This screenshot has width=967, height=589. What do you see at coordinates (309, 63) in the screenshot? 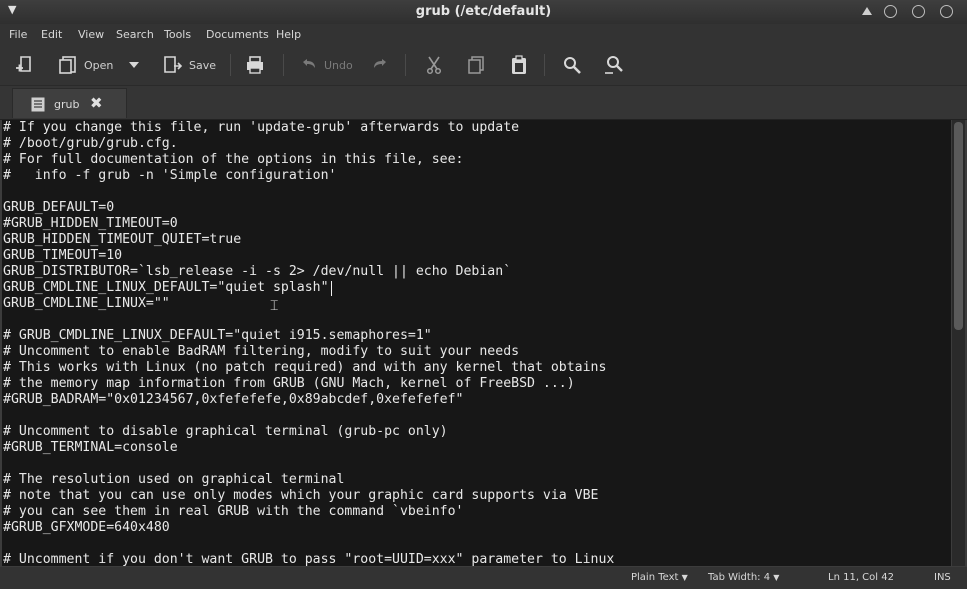
I see `undo-icon` at bounding box center [309, 63].